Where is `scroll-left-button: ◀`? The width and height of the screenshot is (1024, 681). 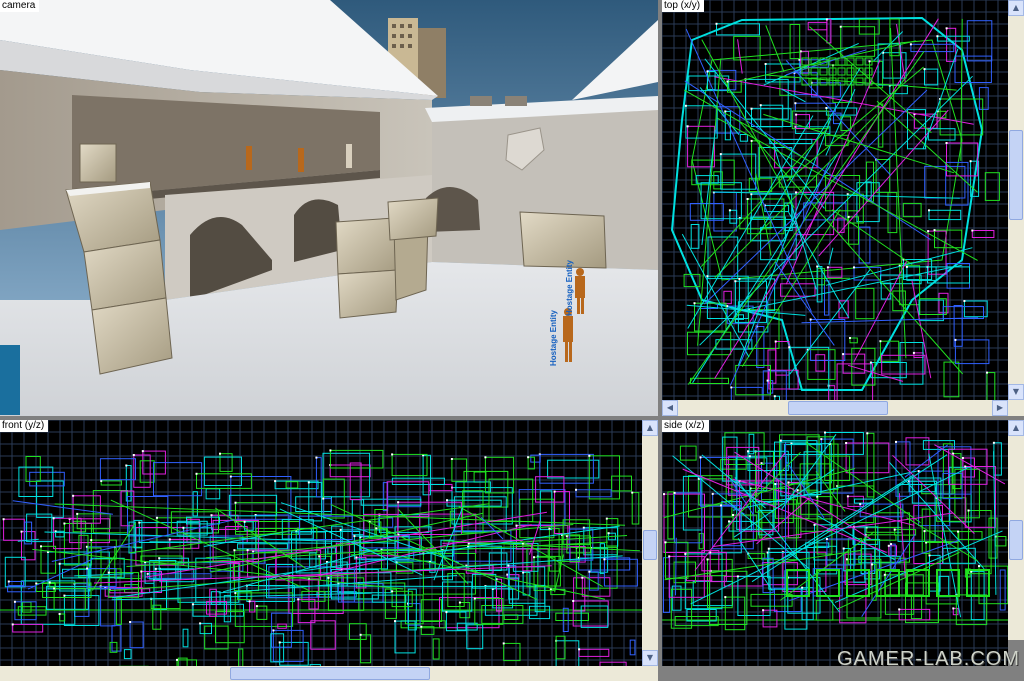
scroll-left-button: ◀ is located at coordinates (670, 408).